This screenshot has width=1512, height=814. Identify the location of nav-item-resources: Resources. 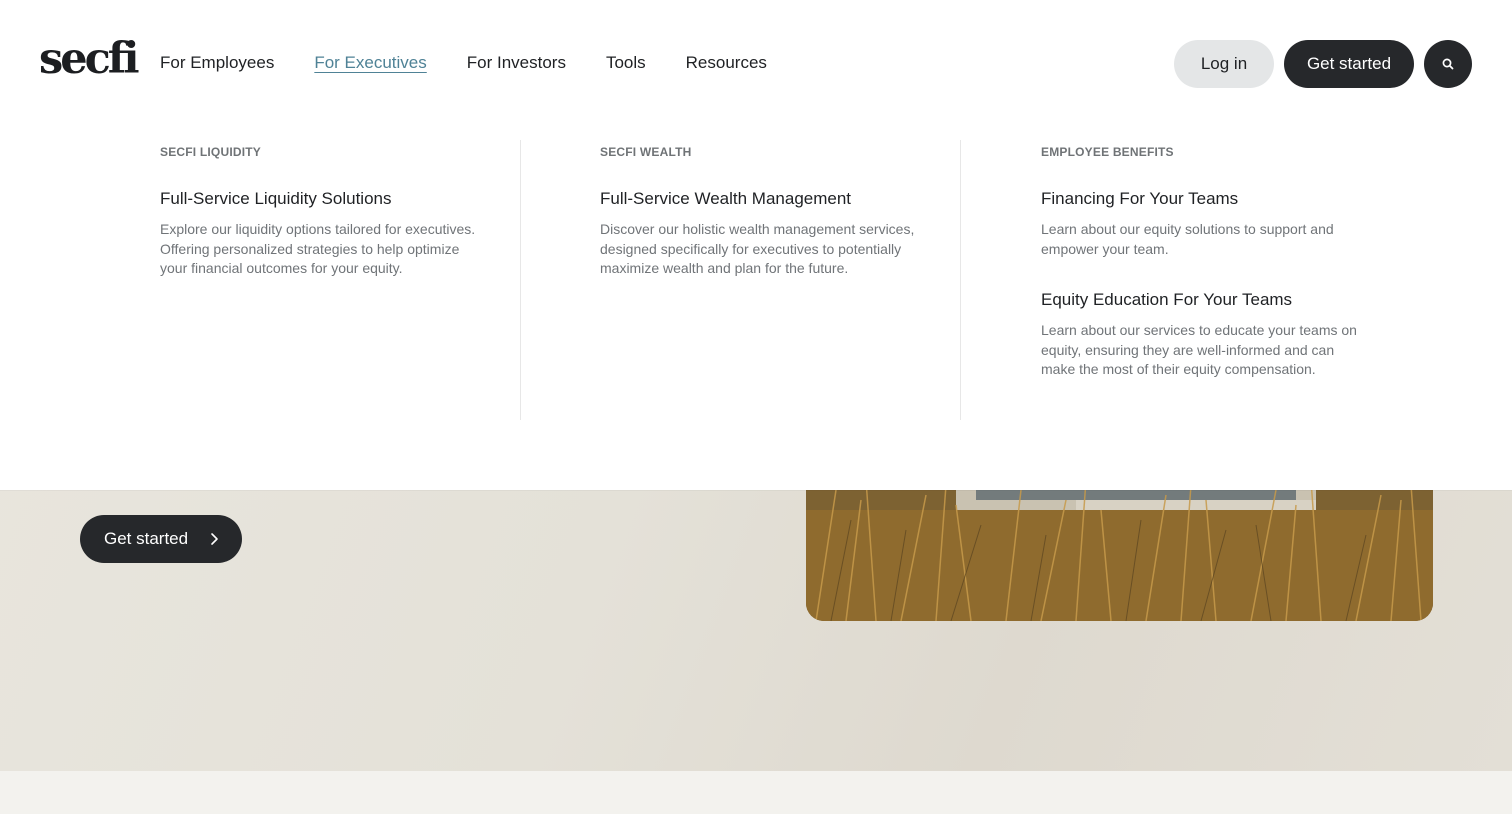
(726, 63).